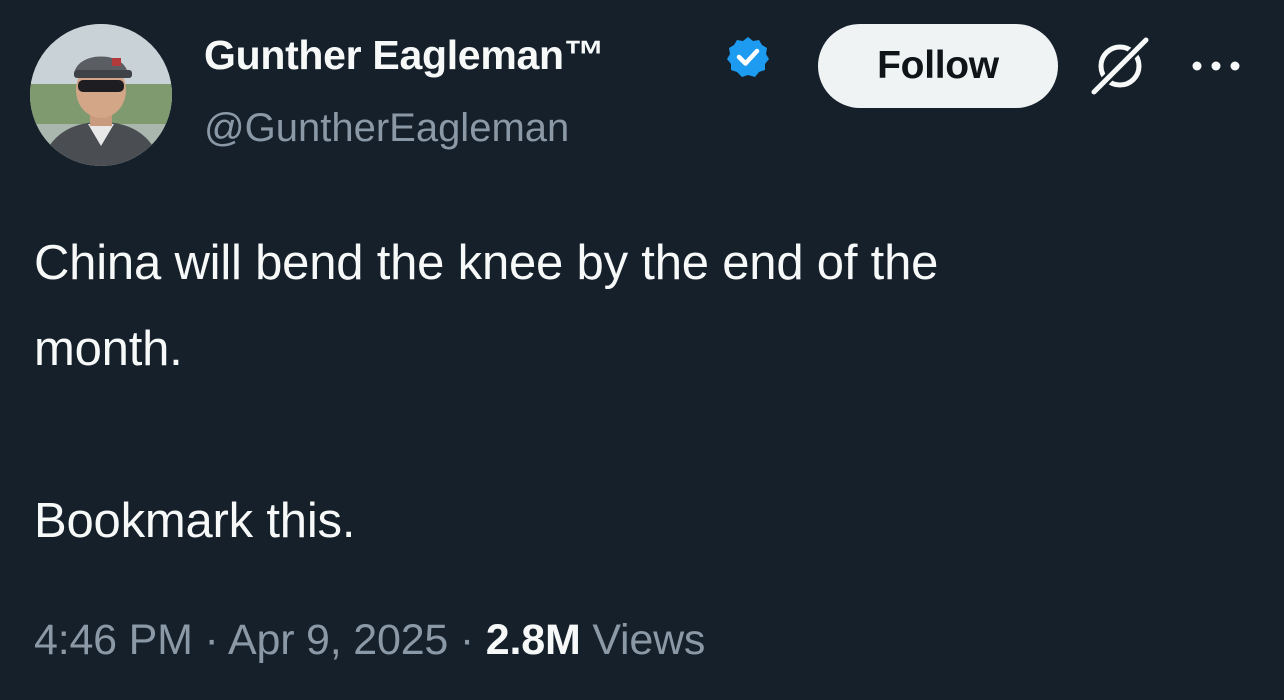 Image resolution: width=1284 pixels, height=700 pixels. Describe the element at coordinates (338, 640) in the screenshot. I see `tweet-date: Apr 9, 2025` at that location.